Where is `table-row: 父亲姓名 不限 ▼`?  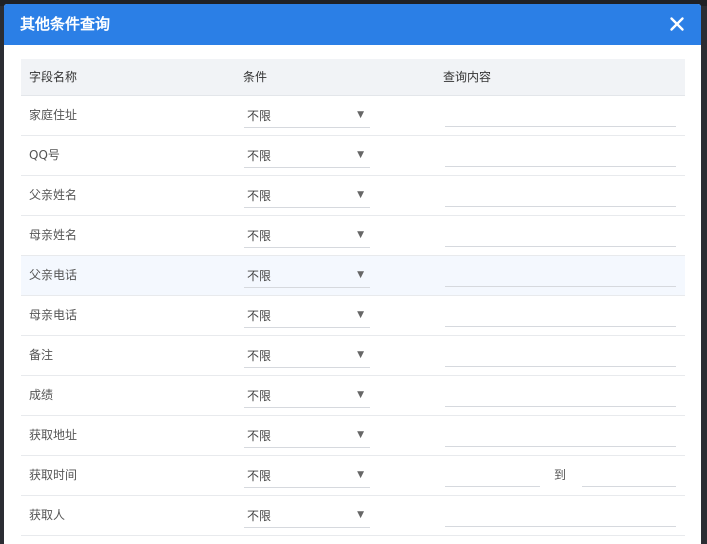
table-row: 父亲姓名 不限 ▼ is located at coordinates (353, 196).